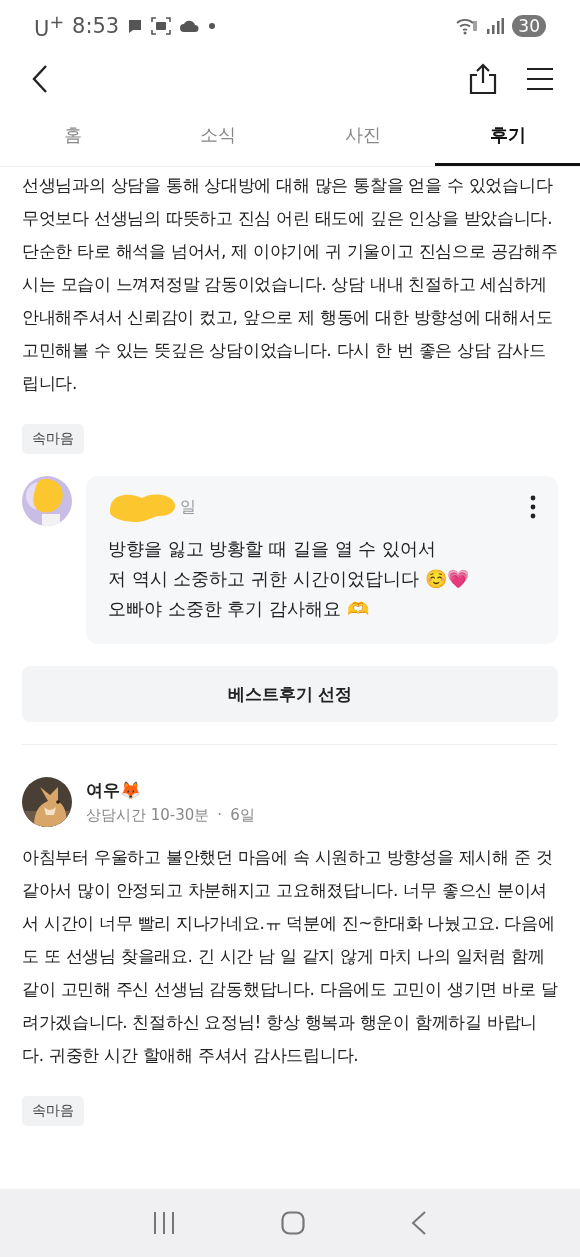 This screenshot has height=1257, width=580. Describe the element at coordinates (495, 26) in the screenshot. I see `signal-icon` at that location.